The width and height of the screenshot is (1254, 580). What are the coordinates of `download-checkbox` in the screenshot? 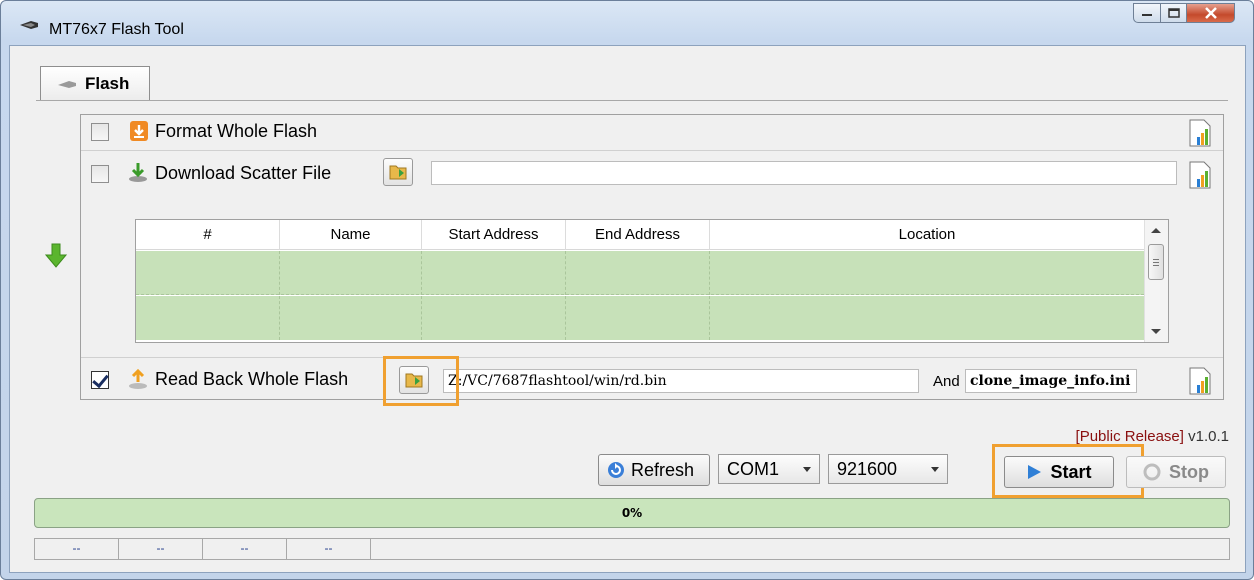 It's located at (100, 174).